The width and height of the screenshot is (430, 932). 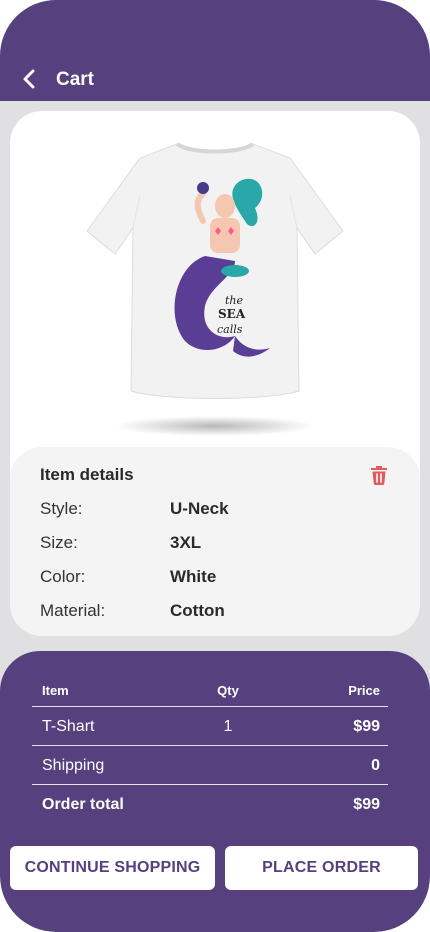 What do you see at coordinates (210, 765) in the screenshot?
I see `table-row: Shipping 0` at bounding box center [210, 765].